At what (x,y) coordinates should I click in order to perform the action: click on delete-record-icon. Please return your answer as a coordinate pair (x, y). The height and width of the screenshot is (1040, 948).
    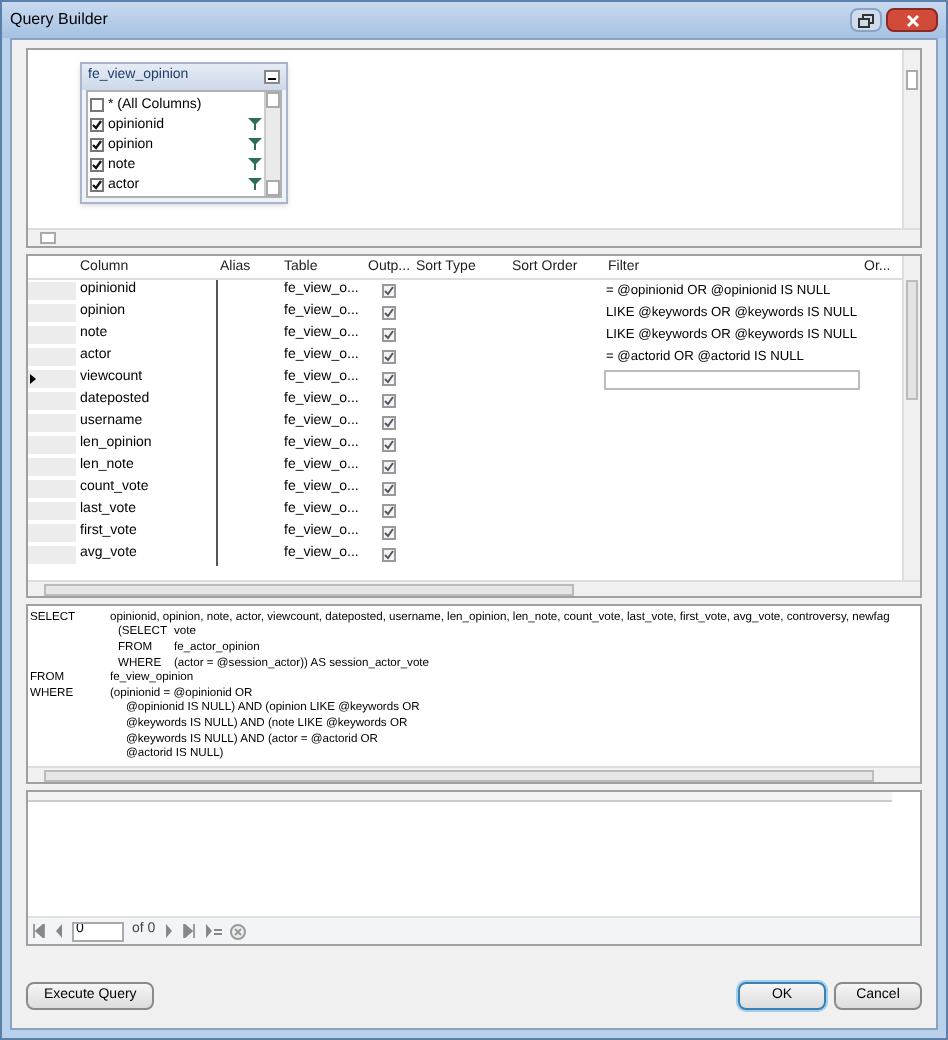
    Looking at the image, I should click on (237, 931).